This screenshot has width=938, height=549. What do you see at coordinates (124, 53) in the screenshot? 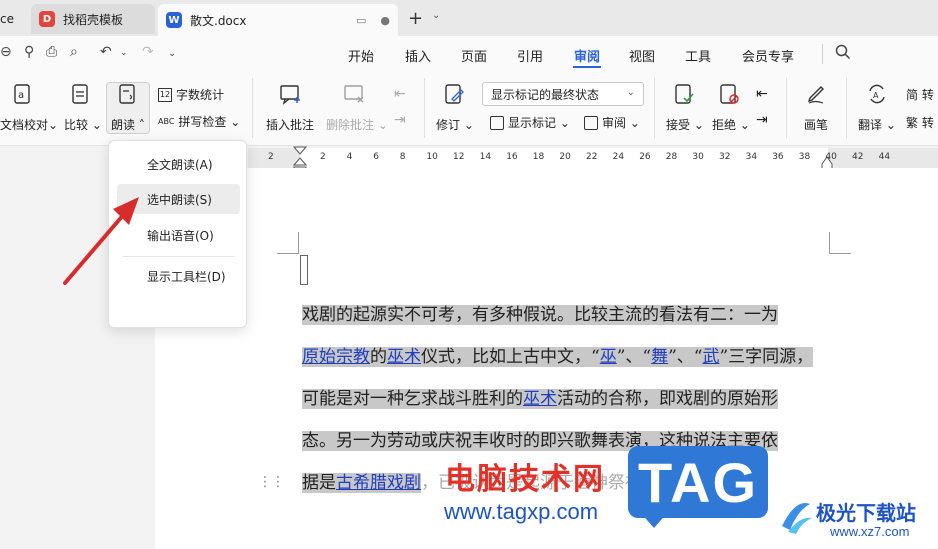
I see `undo-dropdown-icon: ⌄` at bounding box center [124, 53].